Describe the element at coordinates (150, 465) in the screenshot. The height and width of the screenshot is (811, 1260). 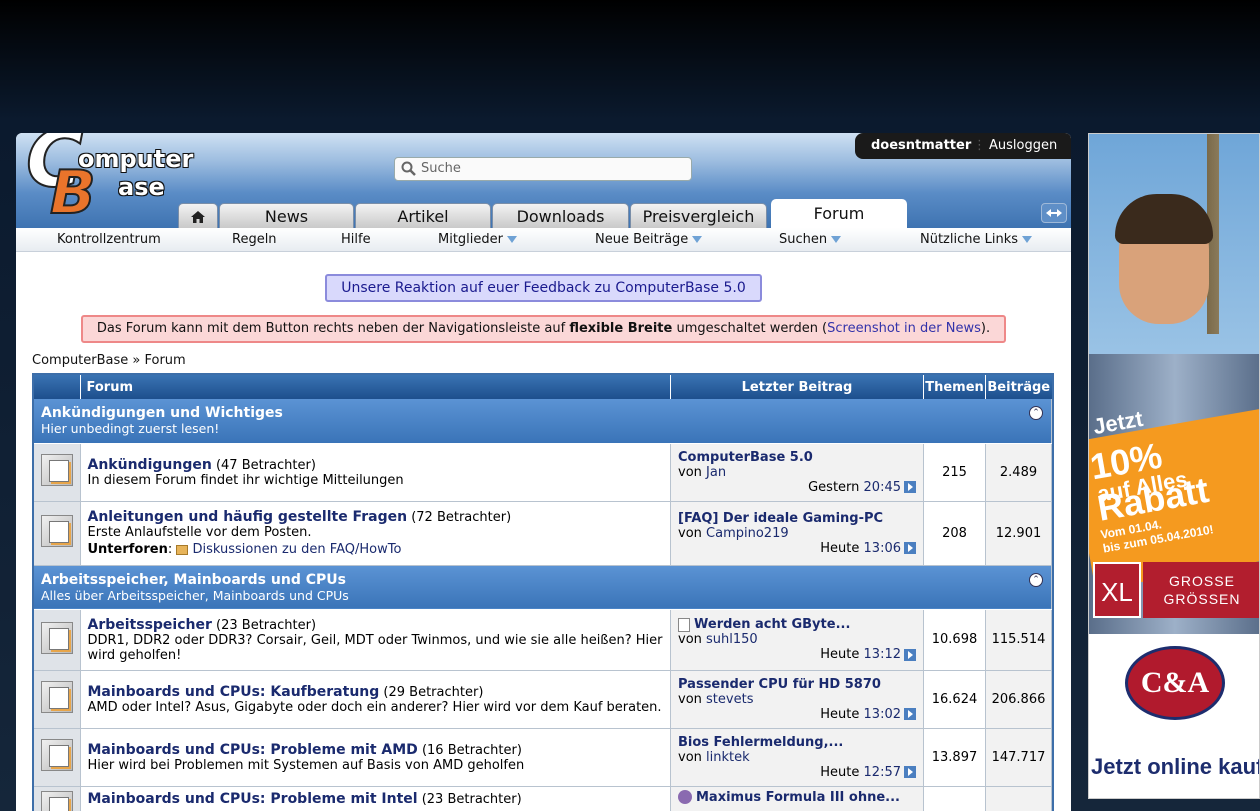
I see `forum-title-link: Ankündigungen` at that location.